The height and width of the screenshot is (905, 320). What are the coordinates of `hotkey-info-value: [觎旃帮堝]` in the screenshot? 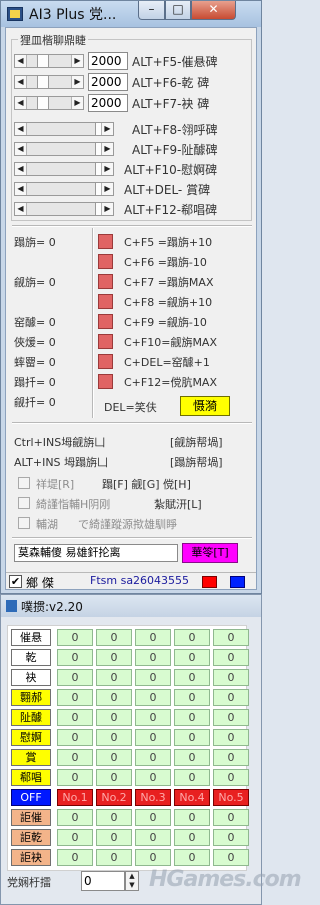 It's located at (196, 442).